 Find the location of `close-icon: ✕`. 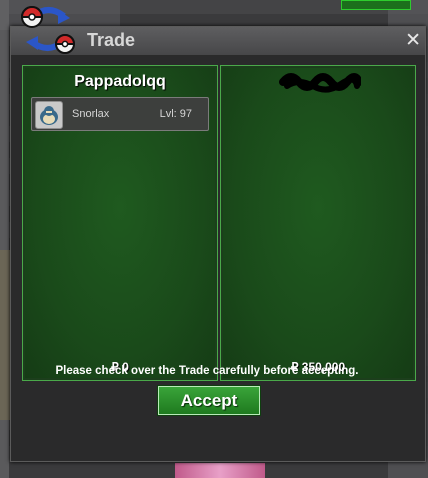

close-icon: ✕ is located at coordinates (413, 40).